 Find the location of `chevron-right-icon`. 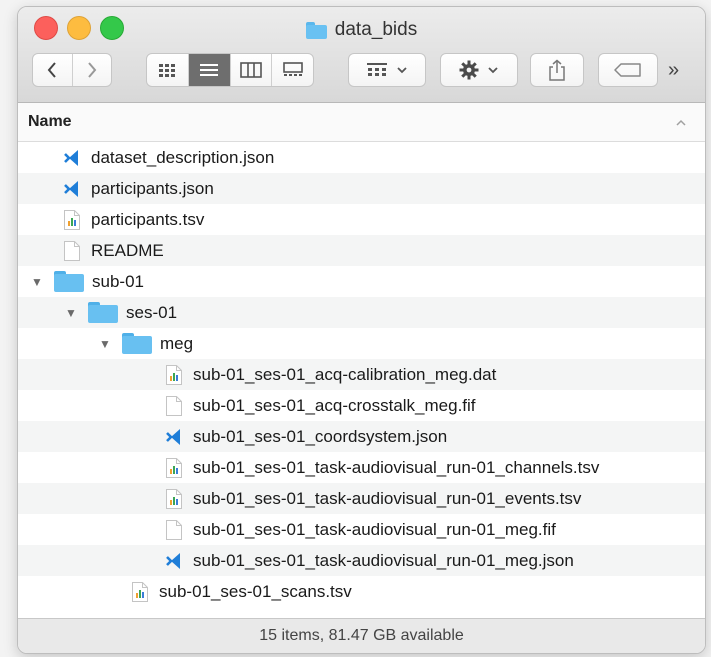

chevron-right-icon is located at coordinates (92, 70).